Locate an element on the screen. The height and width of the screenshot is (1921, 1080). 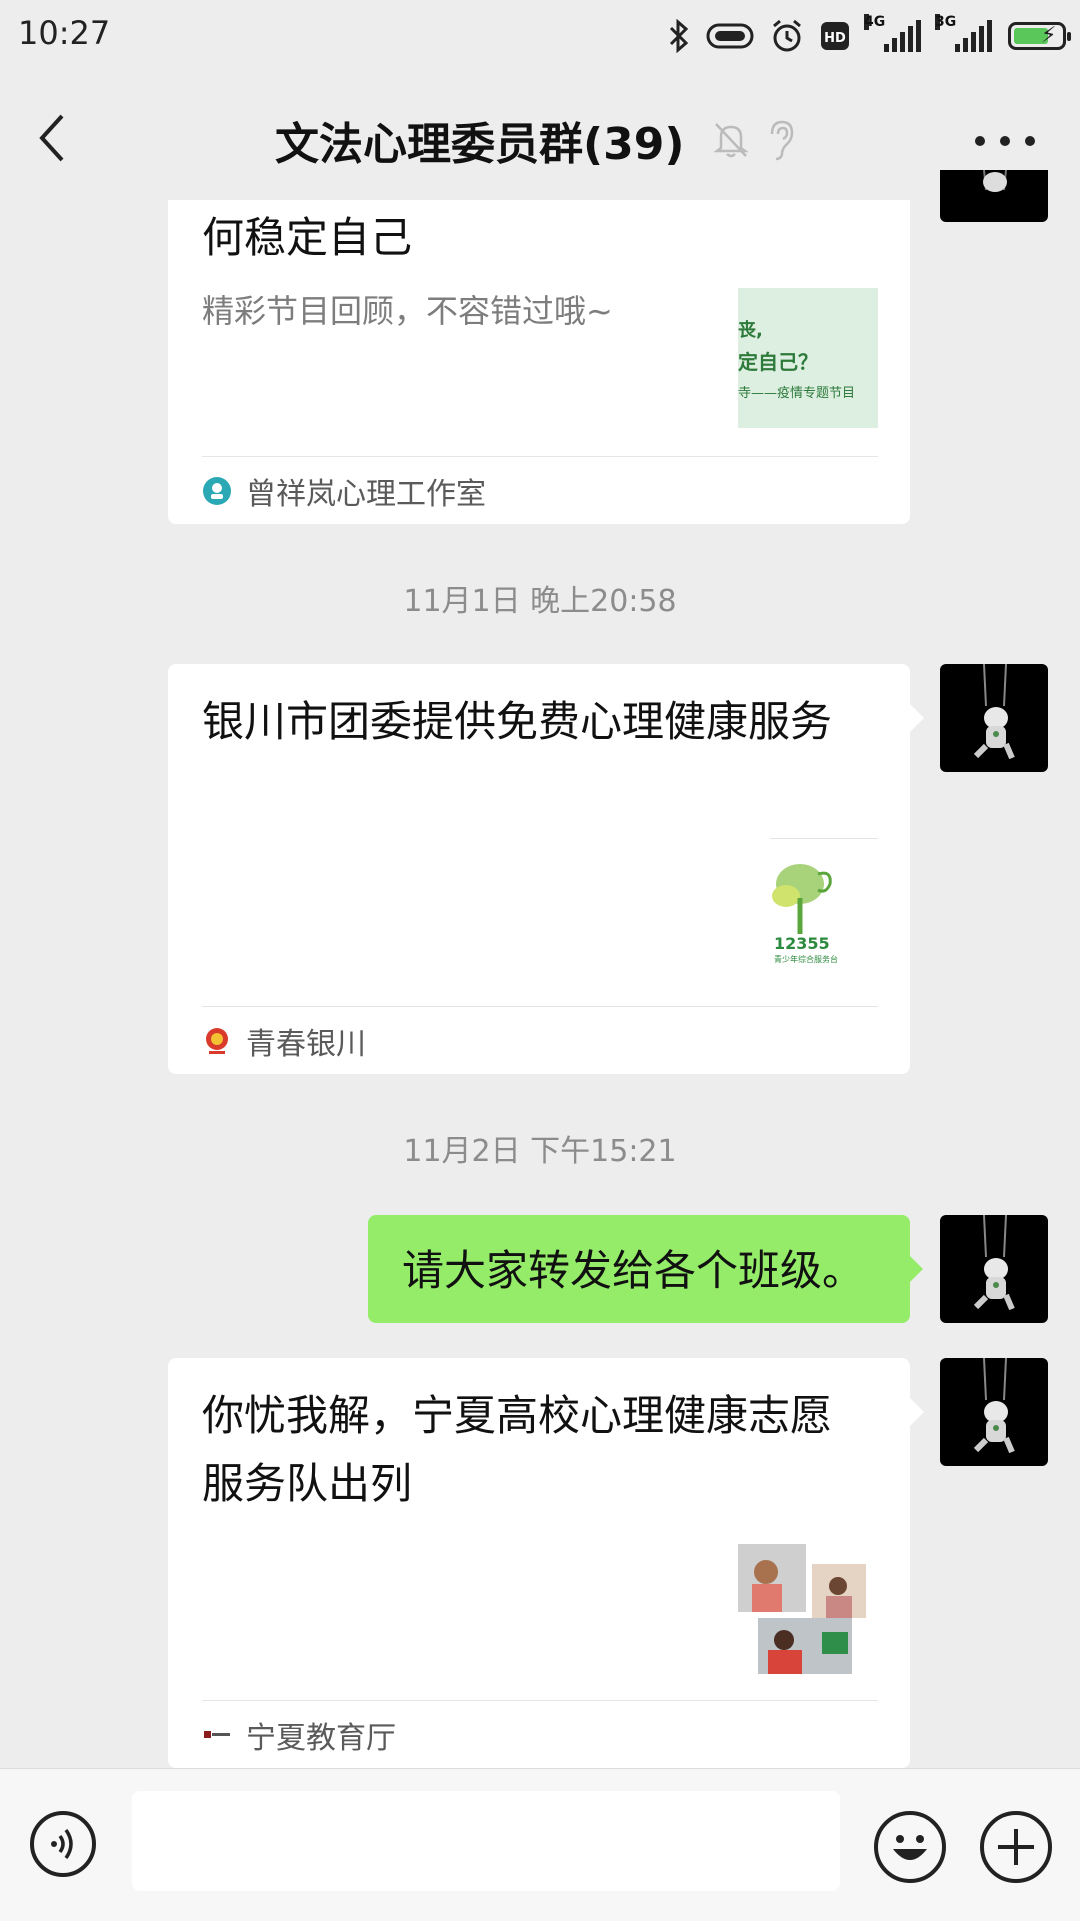
svg-text: HD is located at coordinates (835, 38).